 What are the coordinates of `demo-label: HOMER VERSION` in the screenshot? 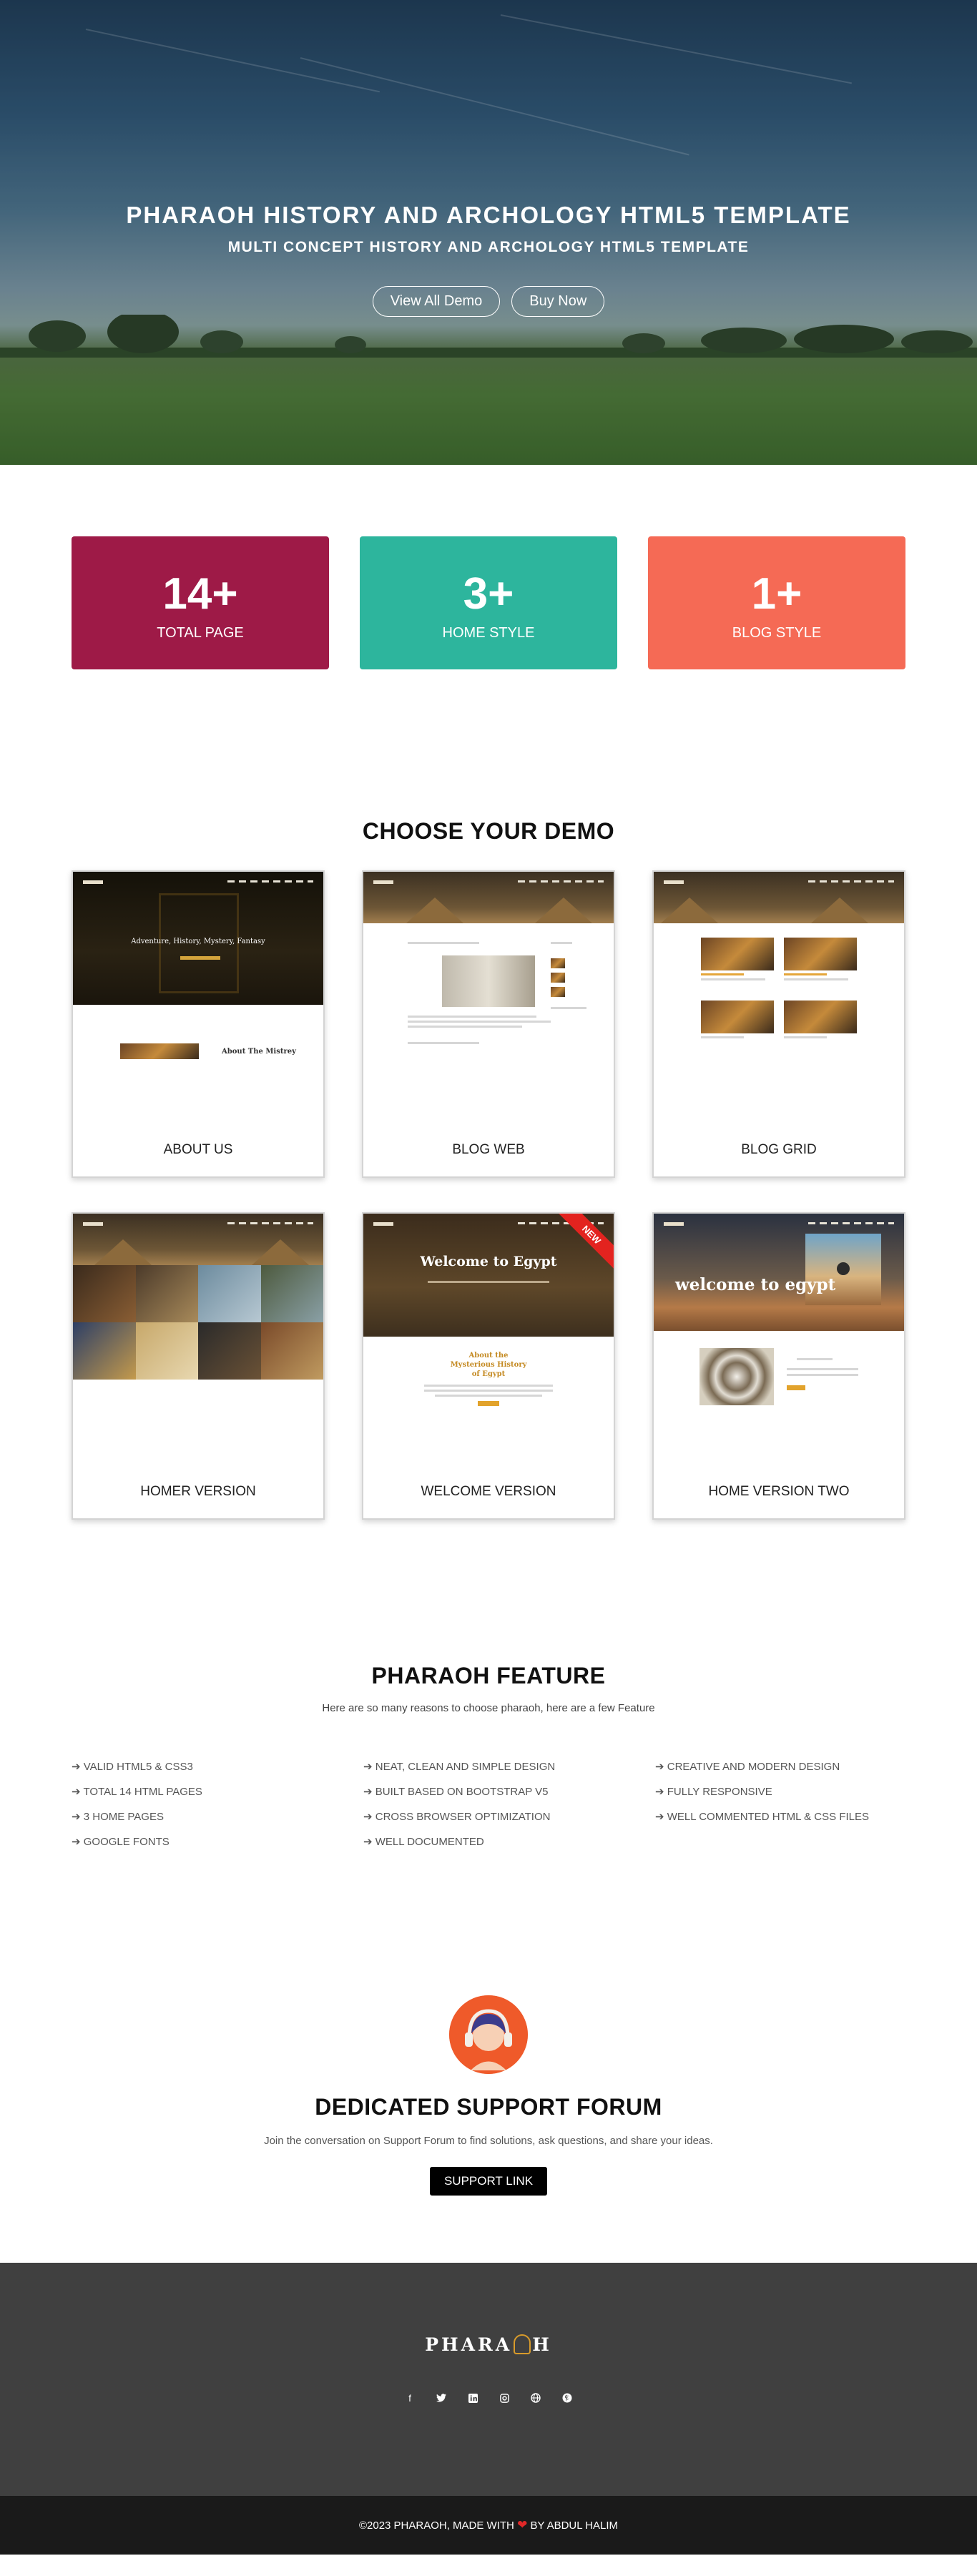 It's located at (198, 1492).